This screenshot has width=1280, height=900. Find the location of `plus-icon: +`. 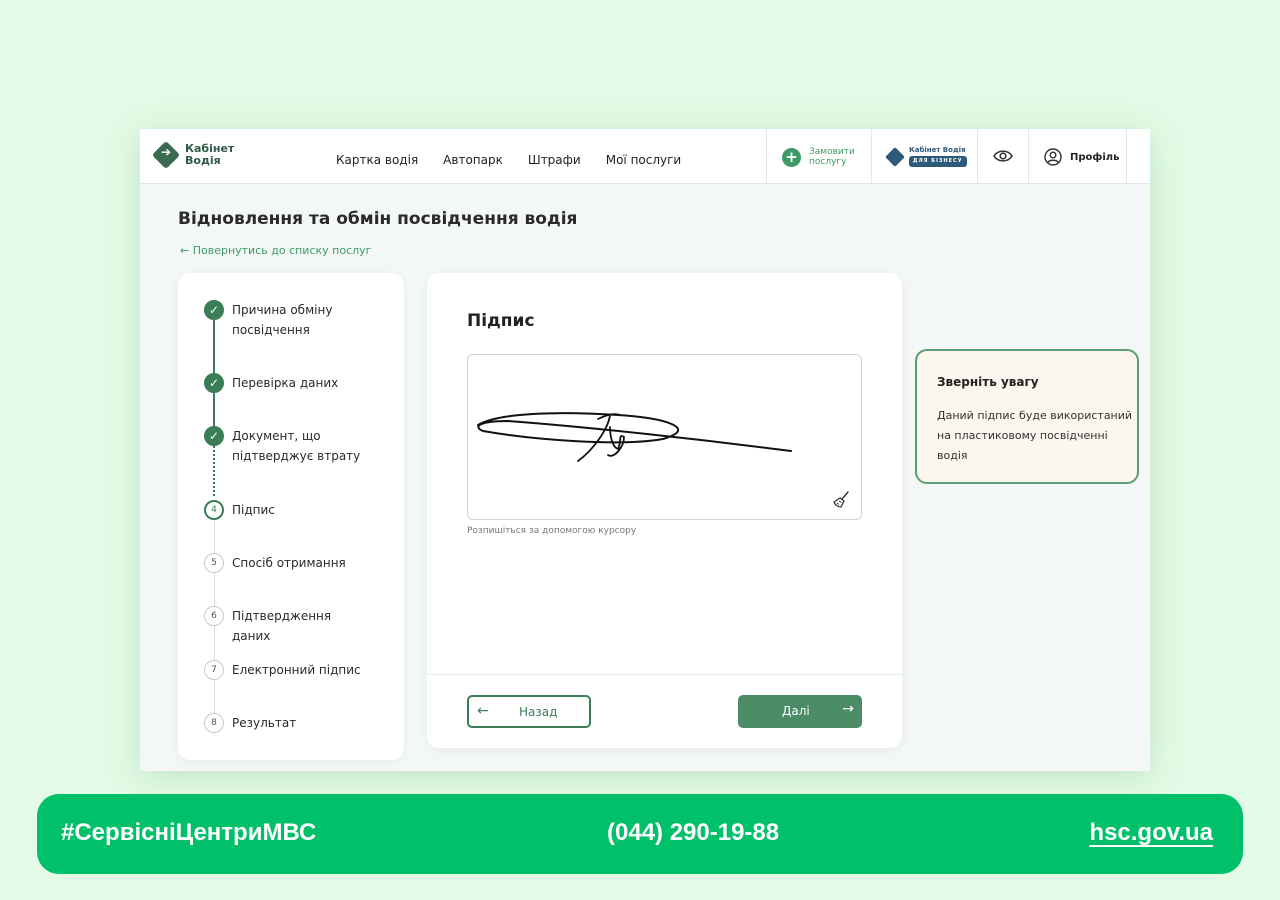

plus-icon: + is located at coordinates (791, 157).